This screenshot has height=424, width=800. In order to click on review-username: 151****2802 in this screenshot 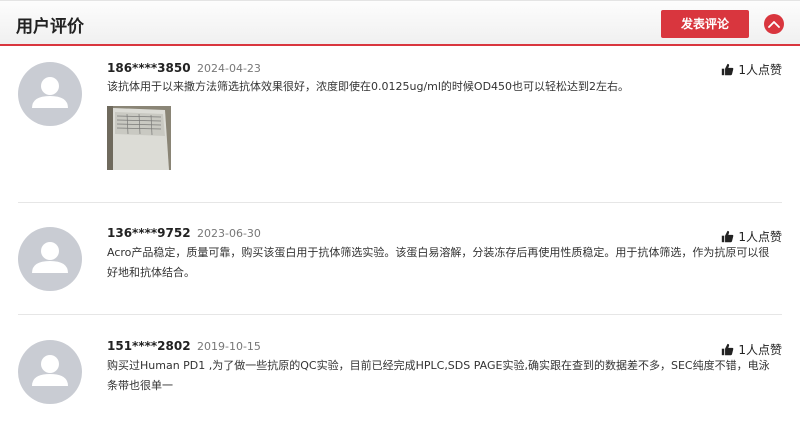, I will do `click(149, 346)`.